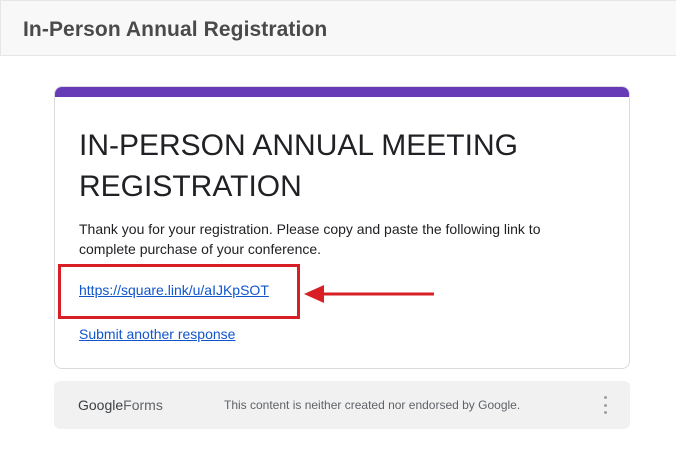 This screenshot has width=676, height=467. I want to click on submit-another-response-link: Submit another response, so click(157, 334).